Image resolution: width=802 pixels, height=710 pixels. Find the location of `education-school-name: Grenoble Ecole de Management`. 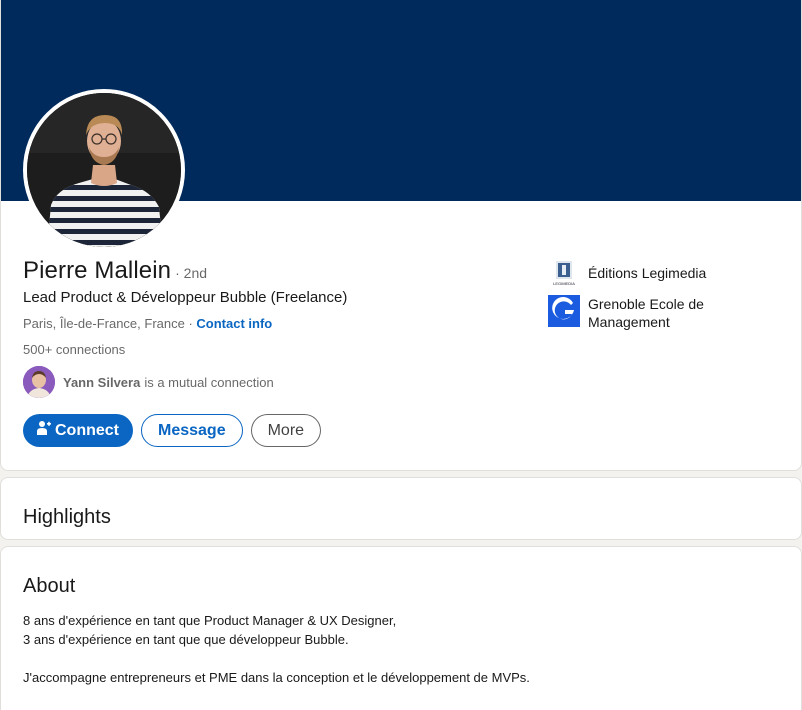

education-school-name: Grenoble Ecole de Management is located at coordinates (646, 313).